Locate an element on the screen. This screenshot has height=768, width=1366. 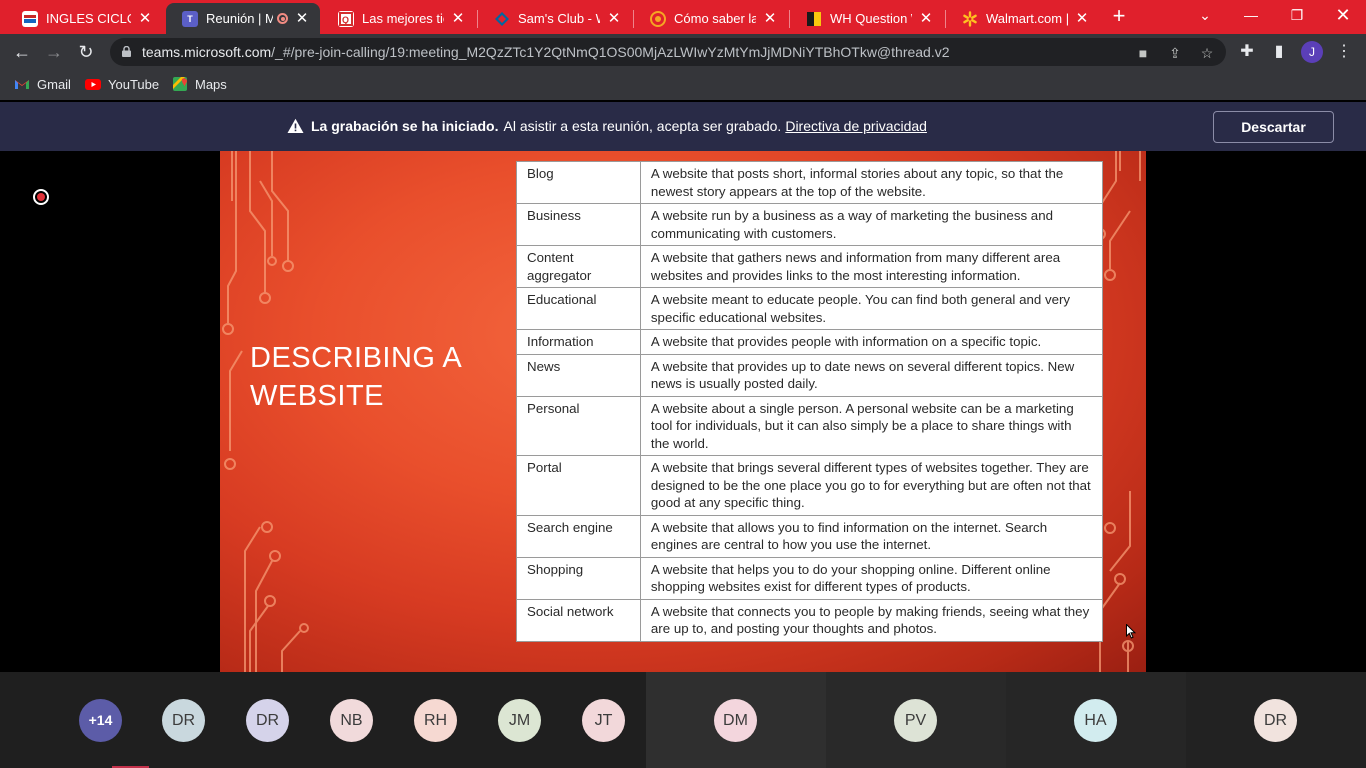
participant-avatar: JM is located at coordinates (519, 720).